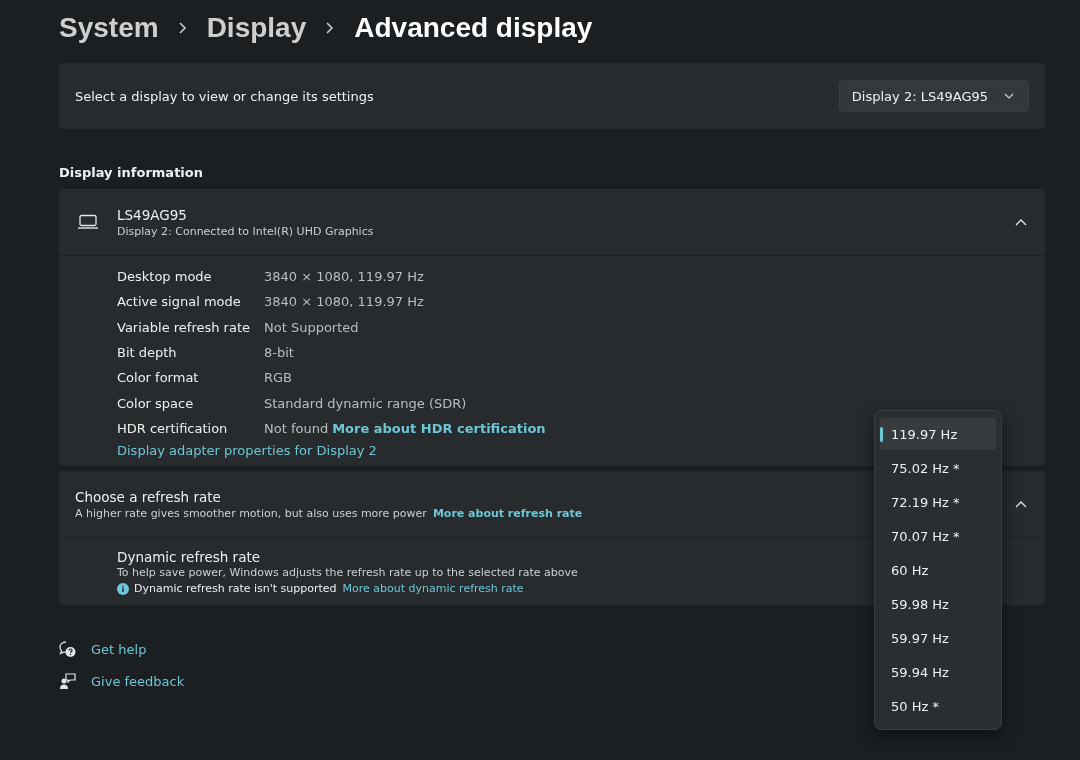 This screenshot has width=1080, height=760. I want to click on link: More about dynamic refresh rate, so click(433, 589).